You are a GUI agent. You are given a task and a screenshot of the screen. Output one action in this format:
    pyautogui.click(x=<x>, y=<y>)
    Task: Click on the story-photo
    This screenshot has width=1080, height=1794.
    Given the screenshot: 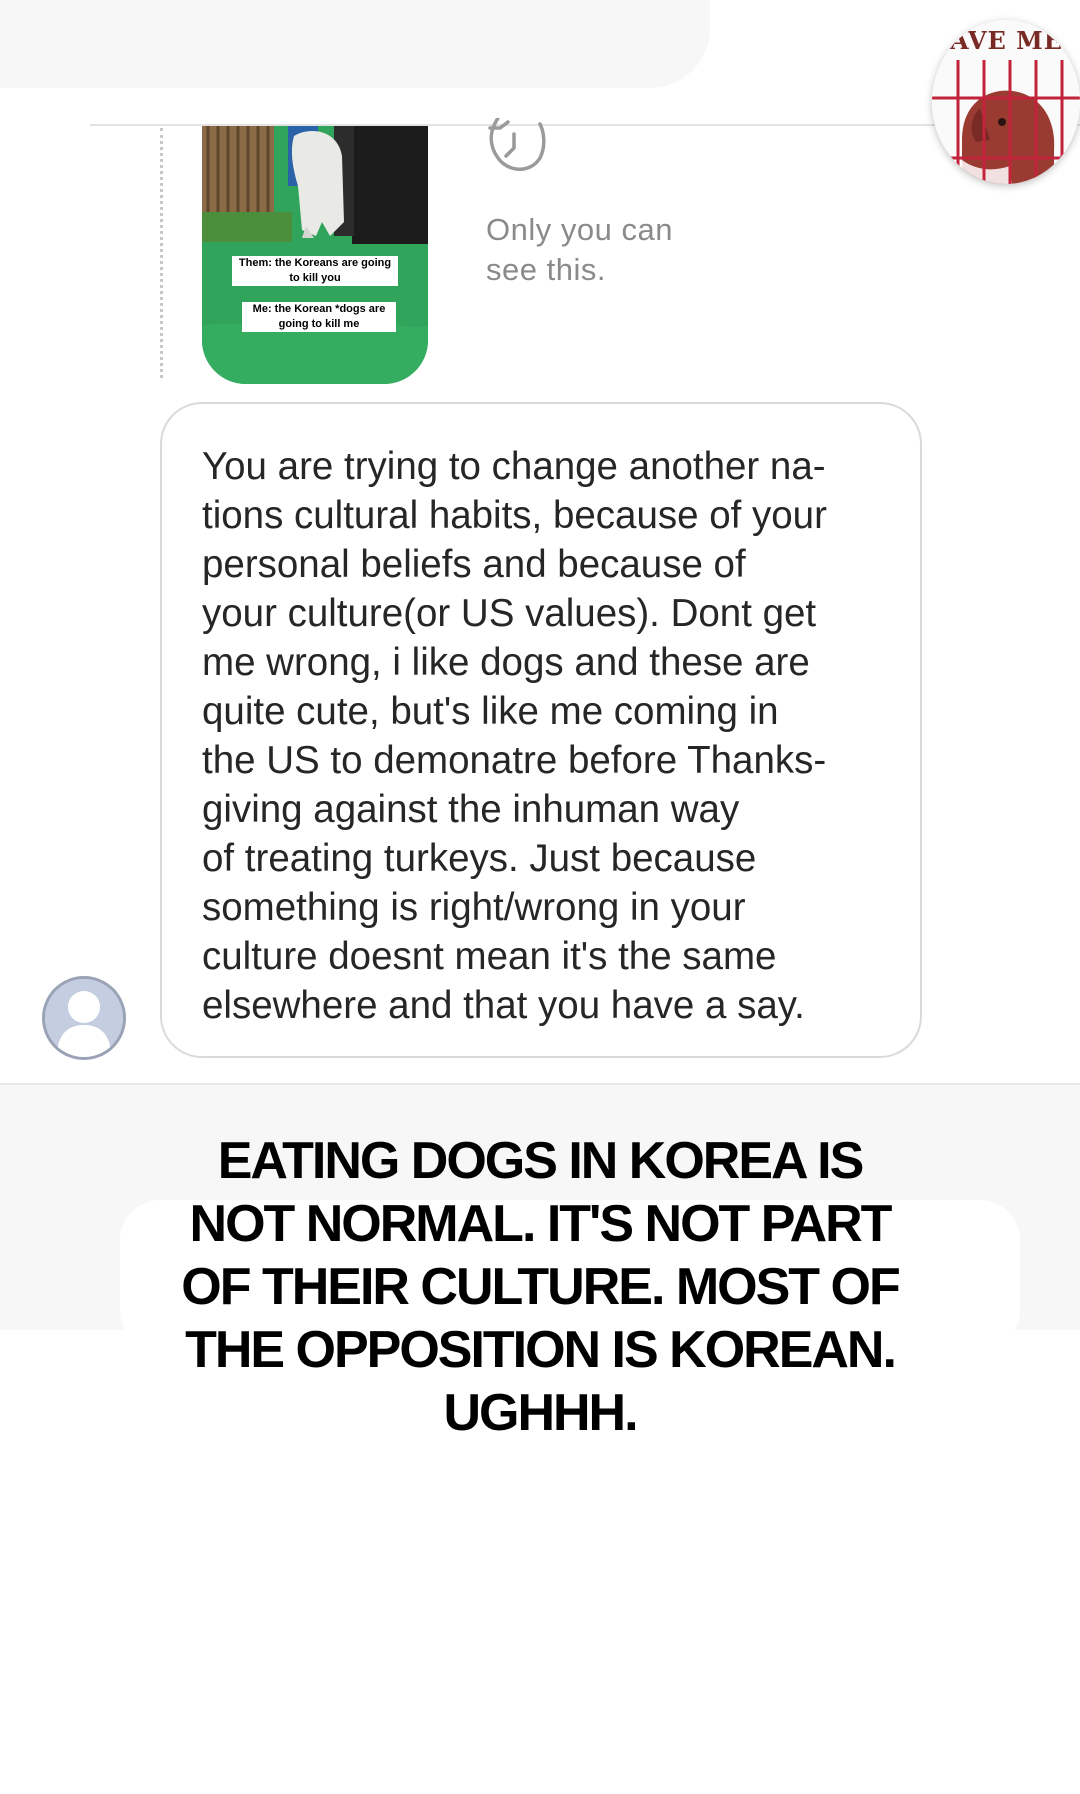 What is the action you would take?
    pyautogui.click(x=315, y=255)
    